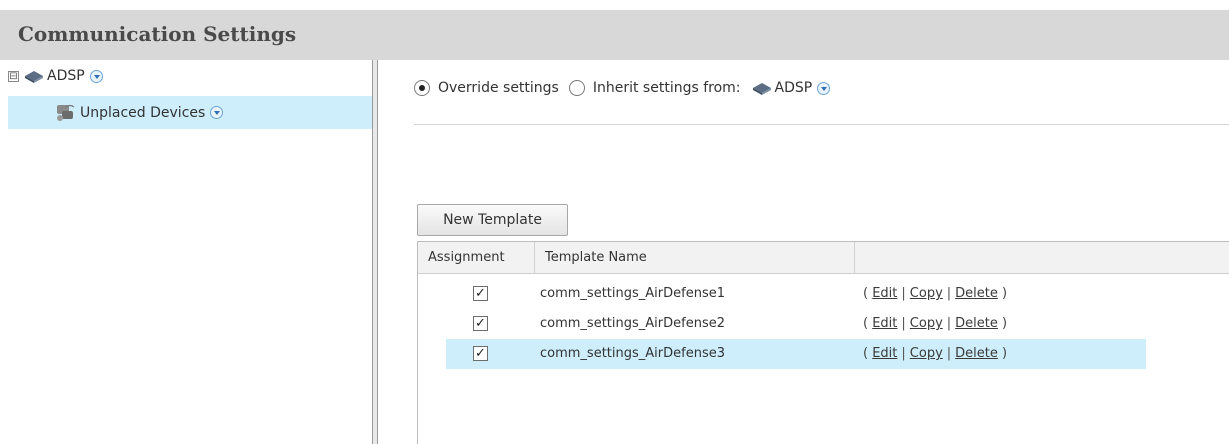 The height and width of the screenshot is (444, 1229). Describe the element at coordinates (375, 252) in the screenshot. I see `panel-splitter` at that location.